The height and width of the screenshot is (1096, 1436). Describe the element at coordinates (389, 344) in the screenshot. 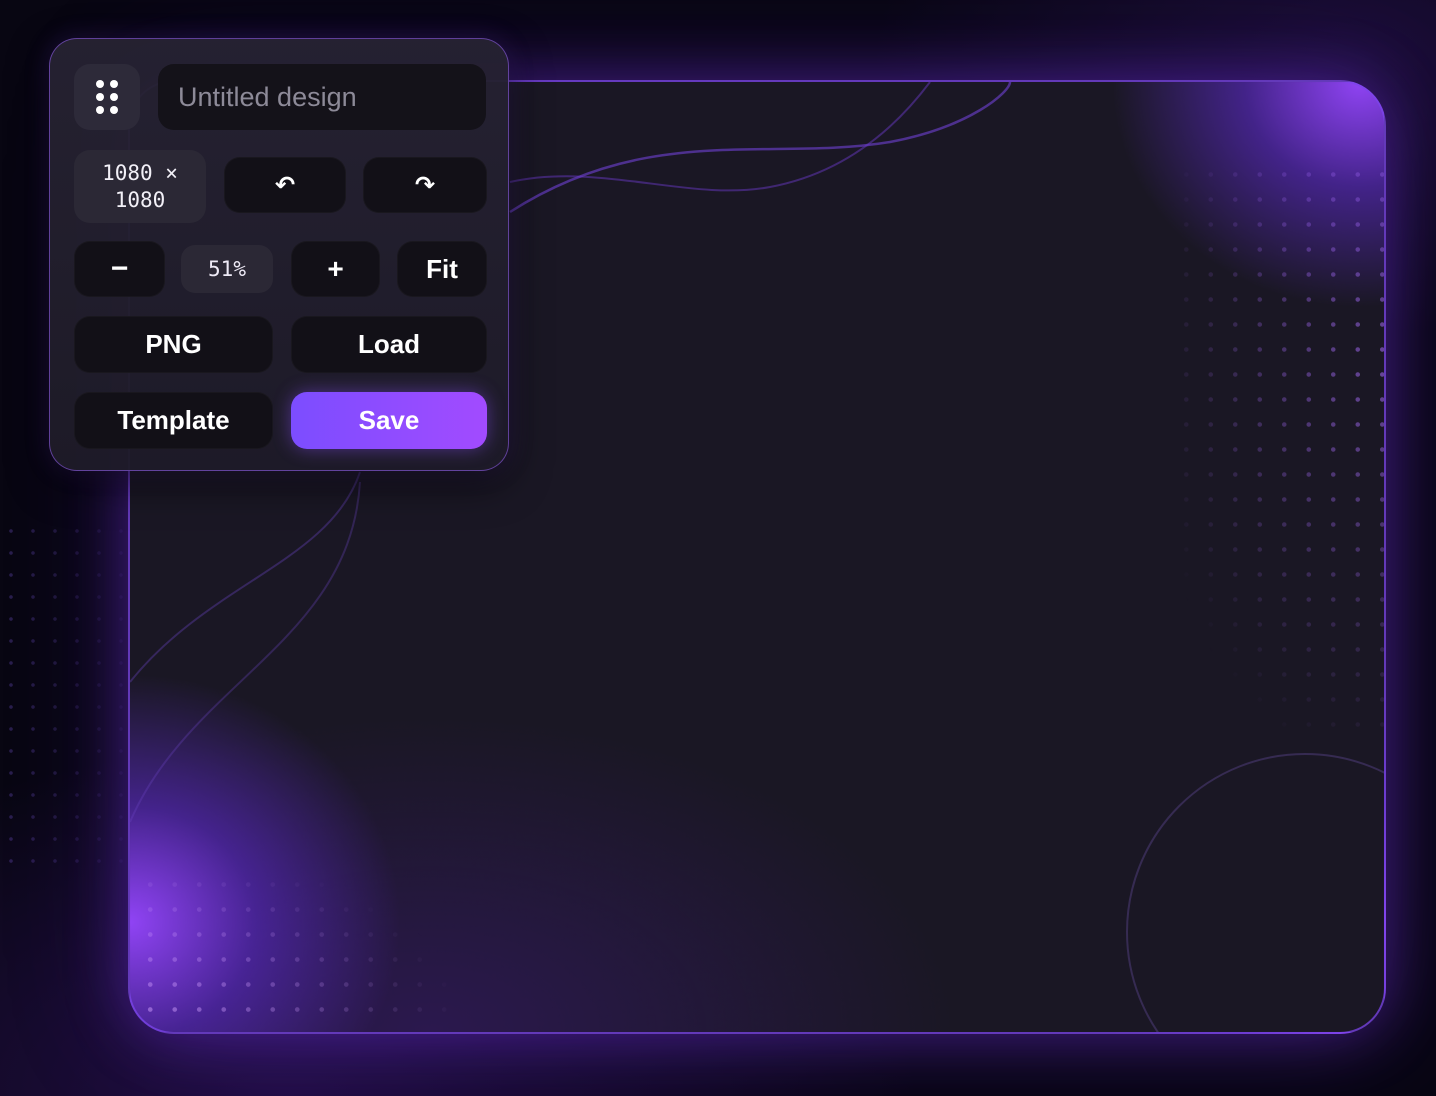

I see `load-button: Load` at that location.